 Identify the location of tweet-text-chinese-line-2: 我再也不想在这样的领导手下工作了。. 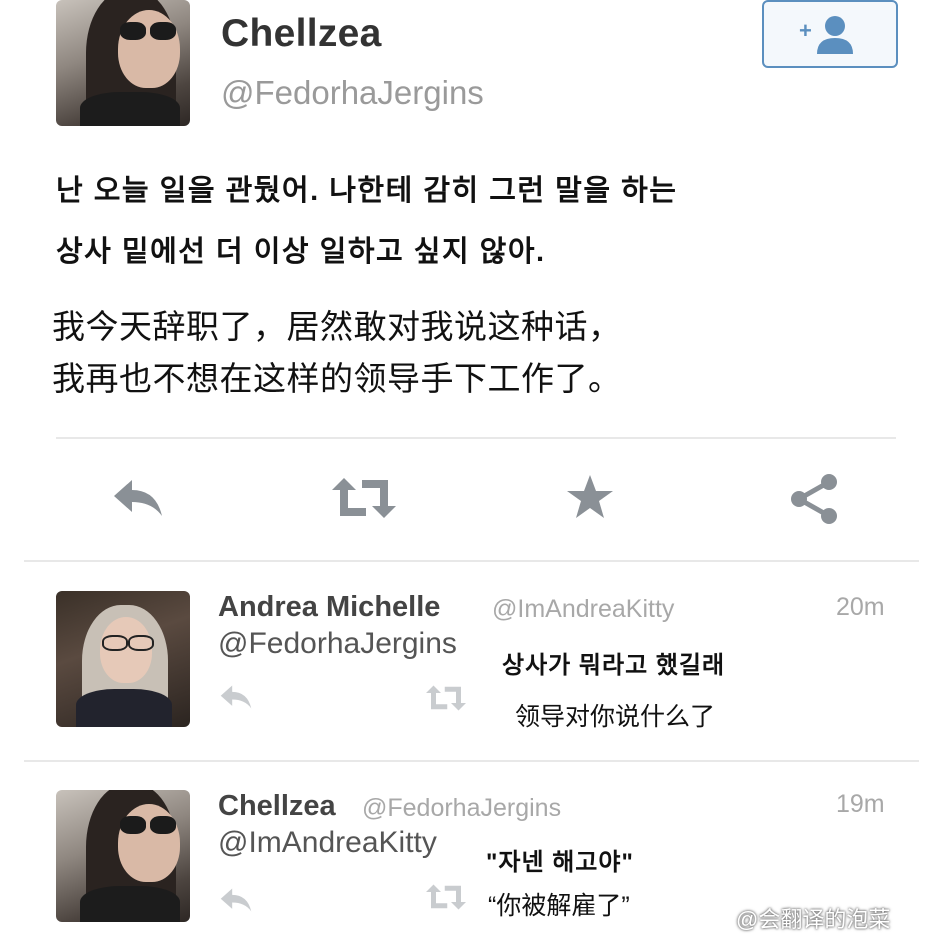
(337, 378).